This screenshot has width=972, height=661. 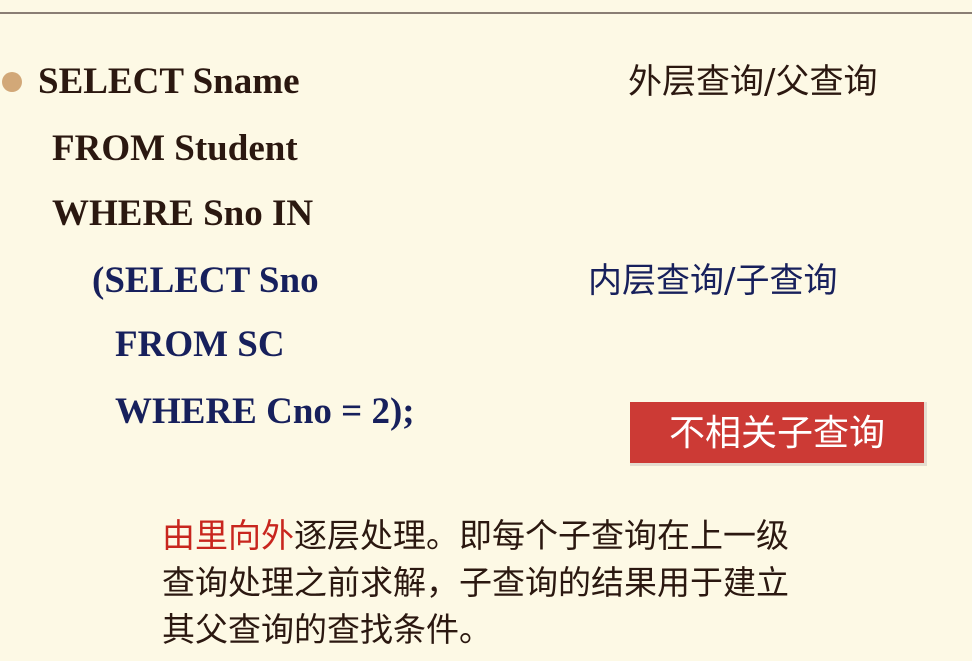 I want to click on description-line-1: 由里向外逐层处理。即每个子查询在上一级, so click(x=557, y=535).